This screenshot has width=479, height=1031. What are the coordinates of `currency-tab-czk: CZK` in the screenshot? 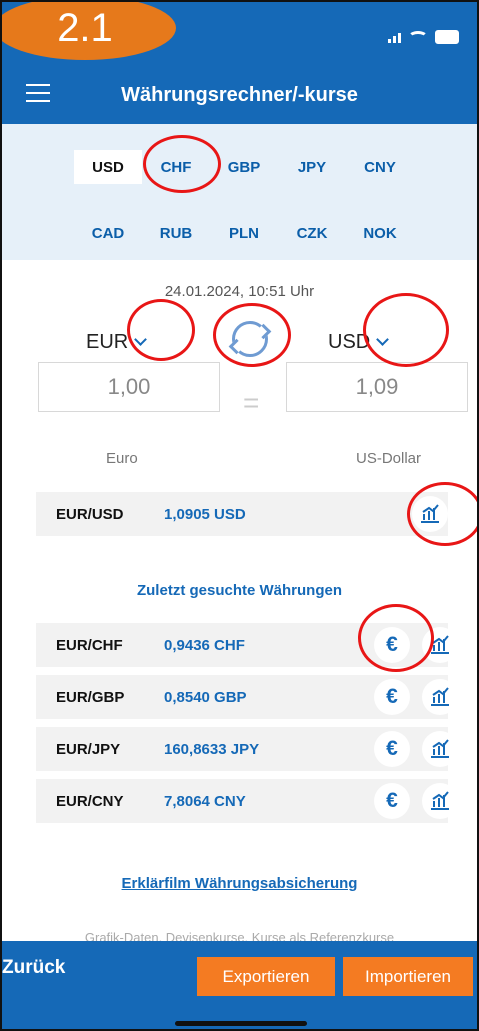 It's located at (312, 233).